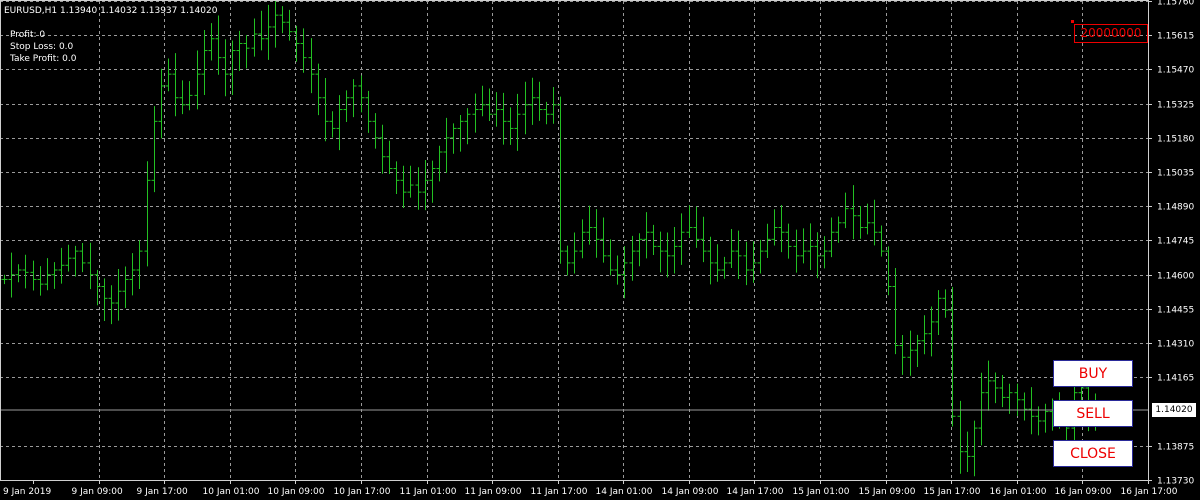  Describe the element at coordinates (493, 492) in the screenshot. I see `x-tick-label: 11 Jan 09:00` at that location.